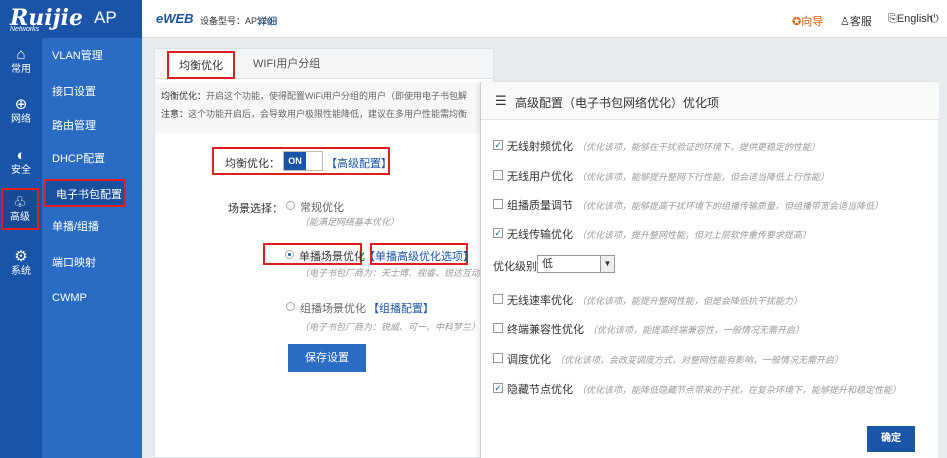  I want to click on menu-port-mapping: 端口映射, so click(92, 263).